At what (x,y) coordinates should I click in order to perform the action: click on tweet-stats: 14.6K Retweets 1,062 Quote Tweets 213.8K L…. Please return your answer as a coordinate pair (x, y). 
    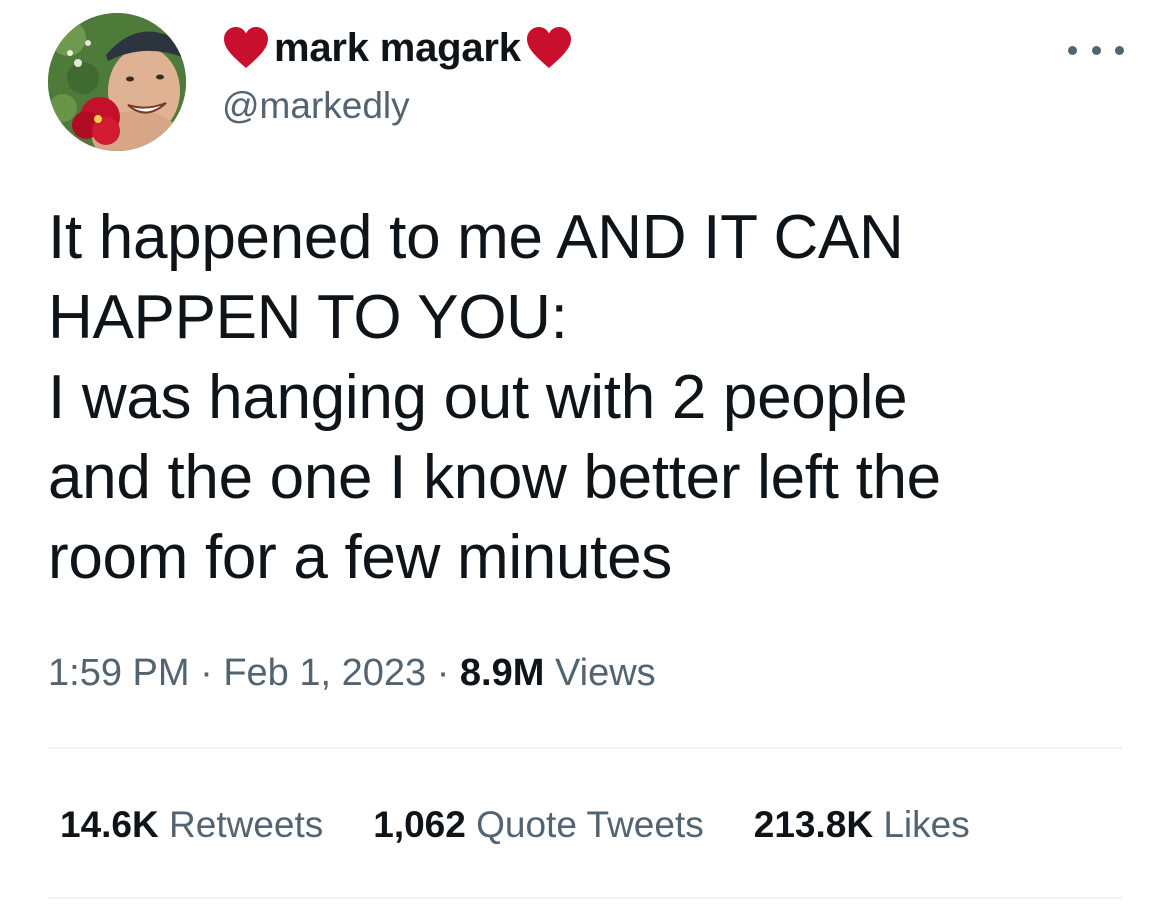
    Looking at the image, I should click on (515, 825).